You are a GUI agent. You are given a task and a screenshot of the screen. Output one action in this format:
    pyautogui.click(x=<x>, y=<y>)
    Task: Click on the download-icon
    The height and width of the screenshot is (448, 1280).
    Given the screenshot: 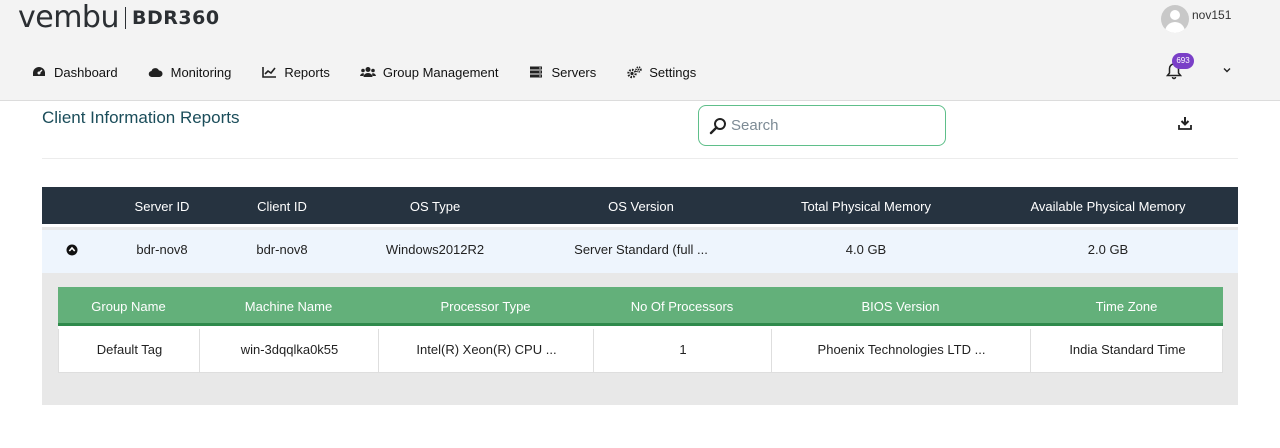 What is the action you would take?
    pyautogui.click(x=1185, y=123)
    